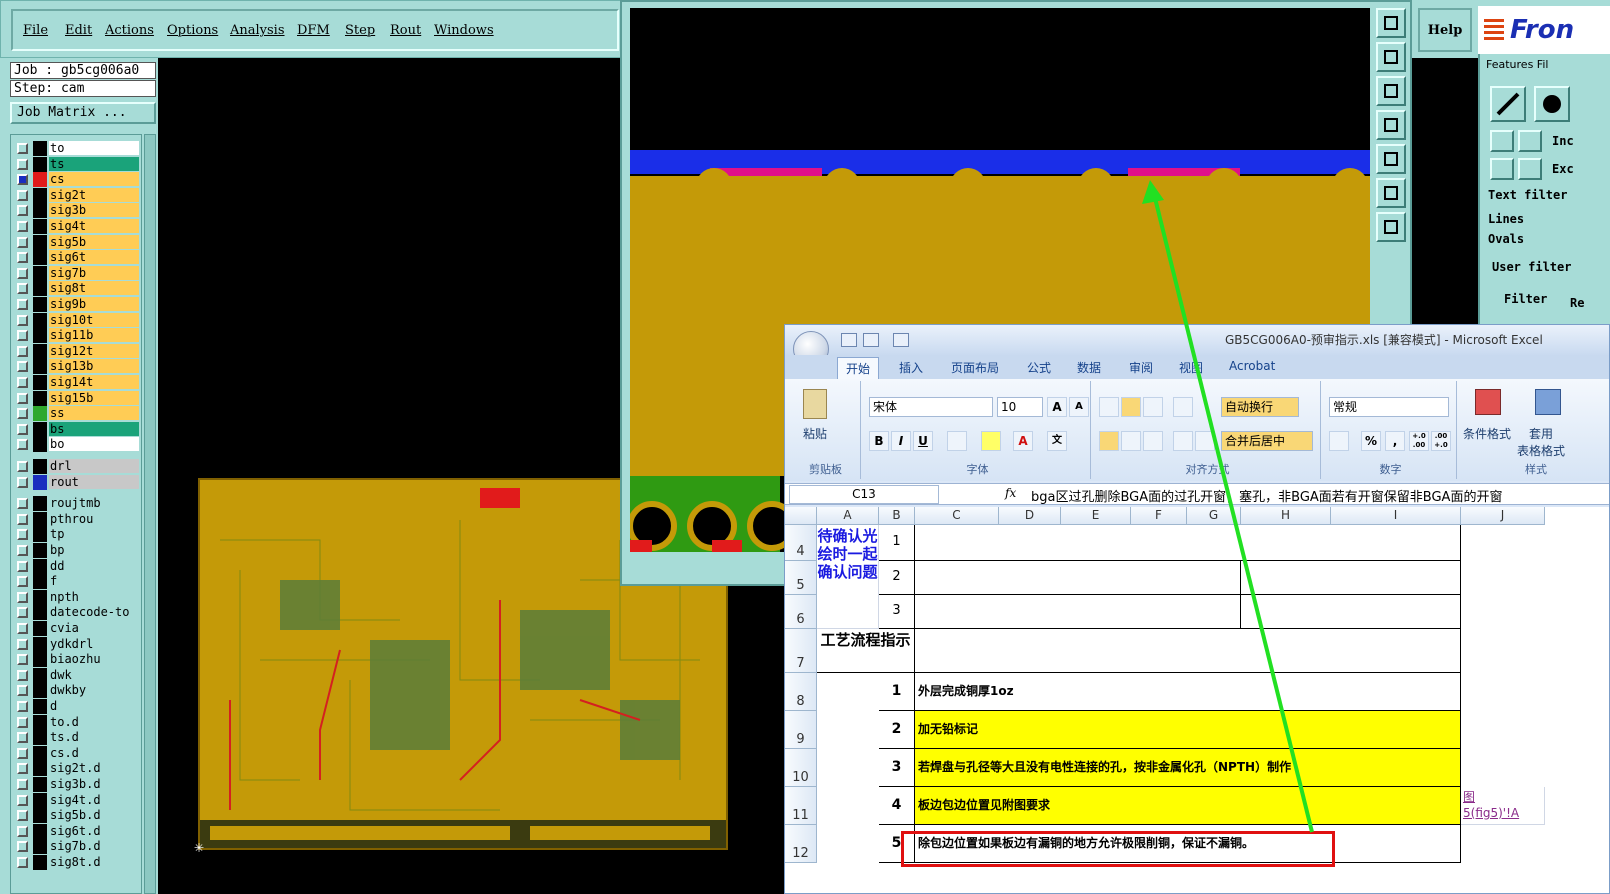 The width and height of the screenshot is (1610, 894). What do you see at coordinates (897, 543) in the screenshot?
I see `confirm-number-1: 1` at bounding box center [897, 543].